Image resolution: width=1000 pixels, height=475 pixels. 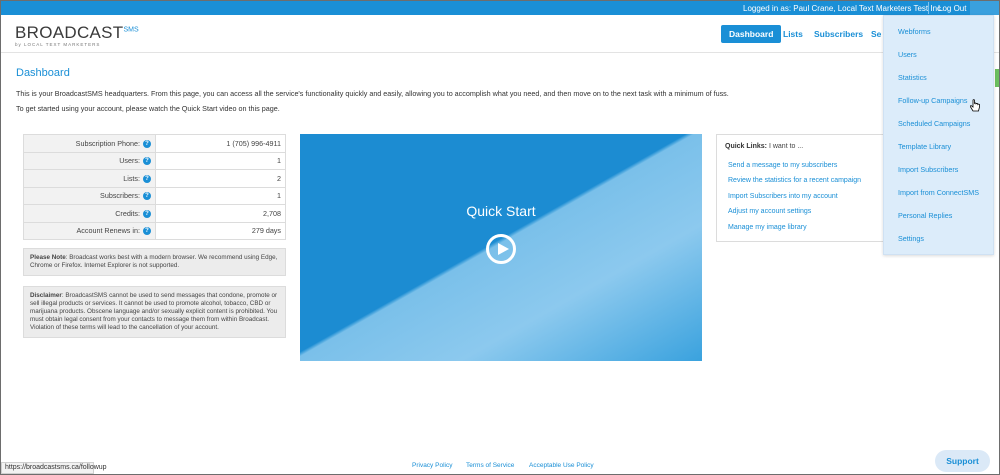 What do you see at coordinates (561, 465) in the screenshot?
I see `footer-acceptable-use-link: Acceptable Use Policy` at bounding box center [561, 465].